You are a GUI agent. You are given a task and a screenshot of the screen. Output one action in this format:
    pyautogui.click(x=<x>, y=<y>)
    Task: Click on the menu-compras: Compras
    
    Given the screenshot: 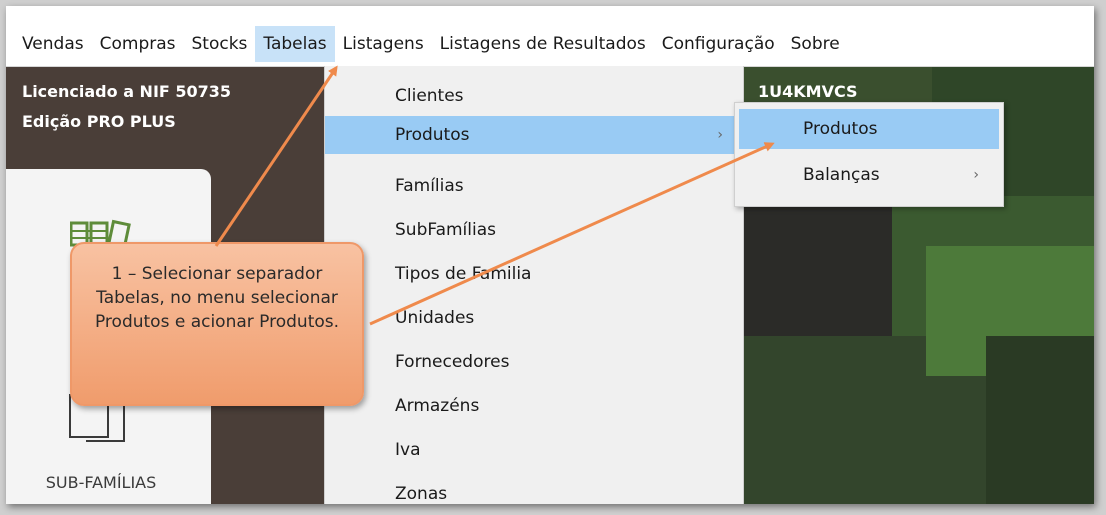 What is the action you would take?
    pyautogui.click(x=138, y=44)
    